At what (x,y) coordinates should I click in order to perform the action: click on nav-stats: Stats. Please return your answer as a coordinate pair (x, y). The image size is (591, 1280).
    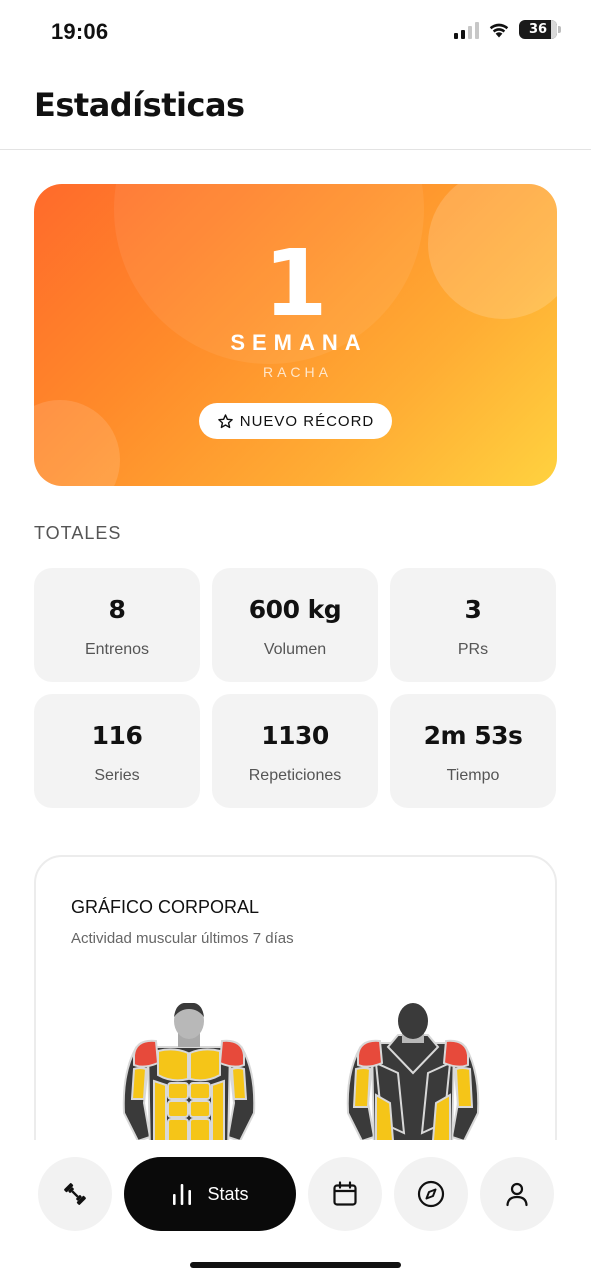
    Looking at the image, I should click on (210, 1194).